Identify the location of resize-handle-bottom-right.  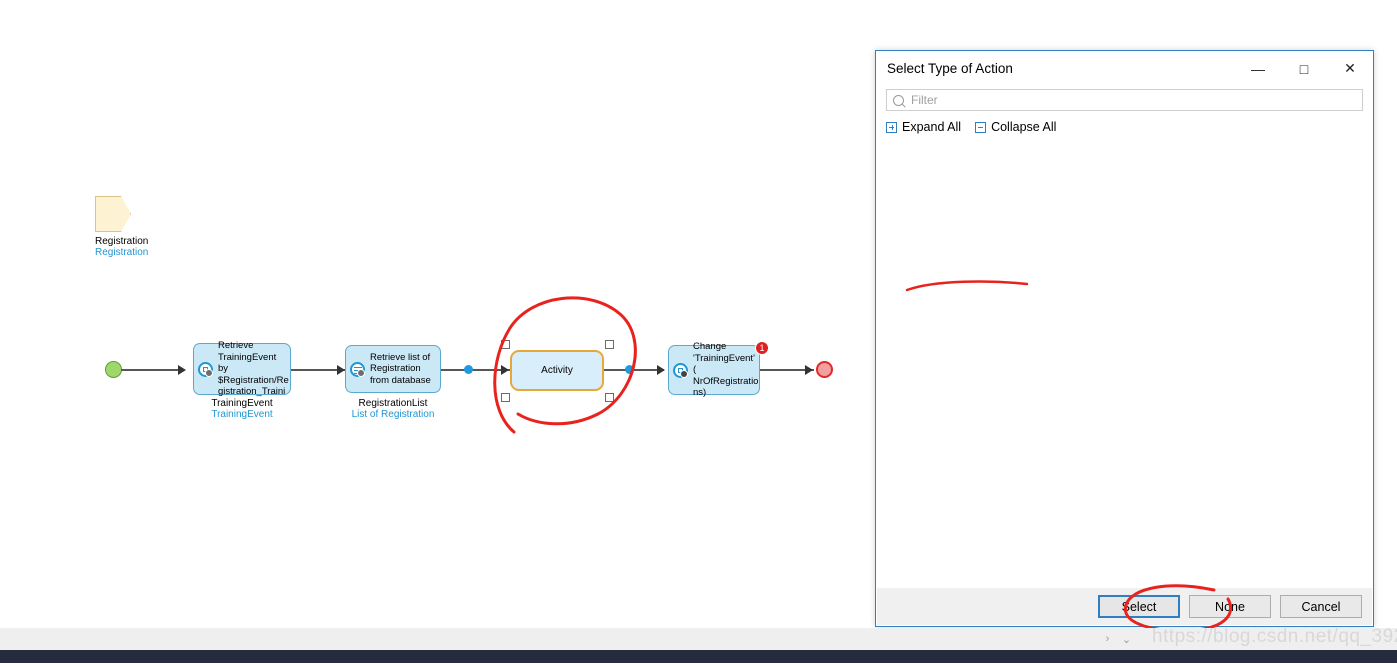
(609, 397).